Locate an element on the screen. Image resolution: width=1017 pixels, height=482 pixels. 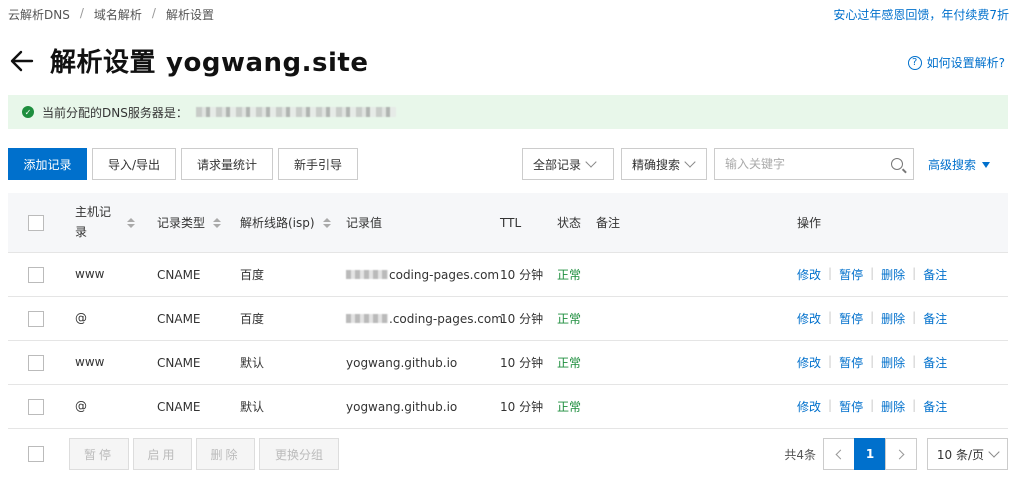
page-size-value: 10 条/页 is located at coordinates (960, 454).